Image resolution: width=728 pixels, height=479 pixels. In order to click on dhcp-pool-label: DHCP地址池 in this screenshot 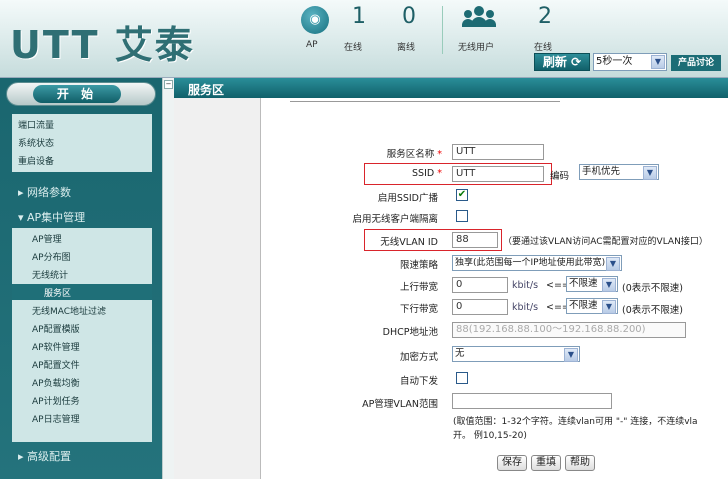, I will do `click(410, 332)`.